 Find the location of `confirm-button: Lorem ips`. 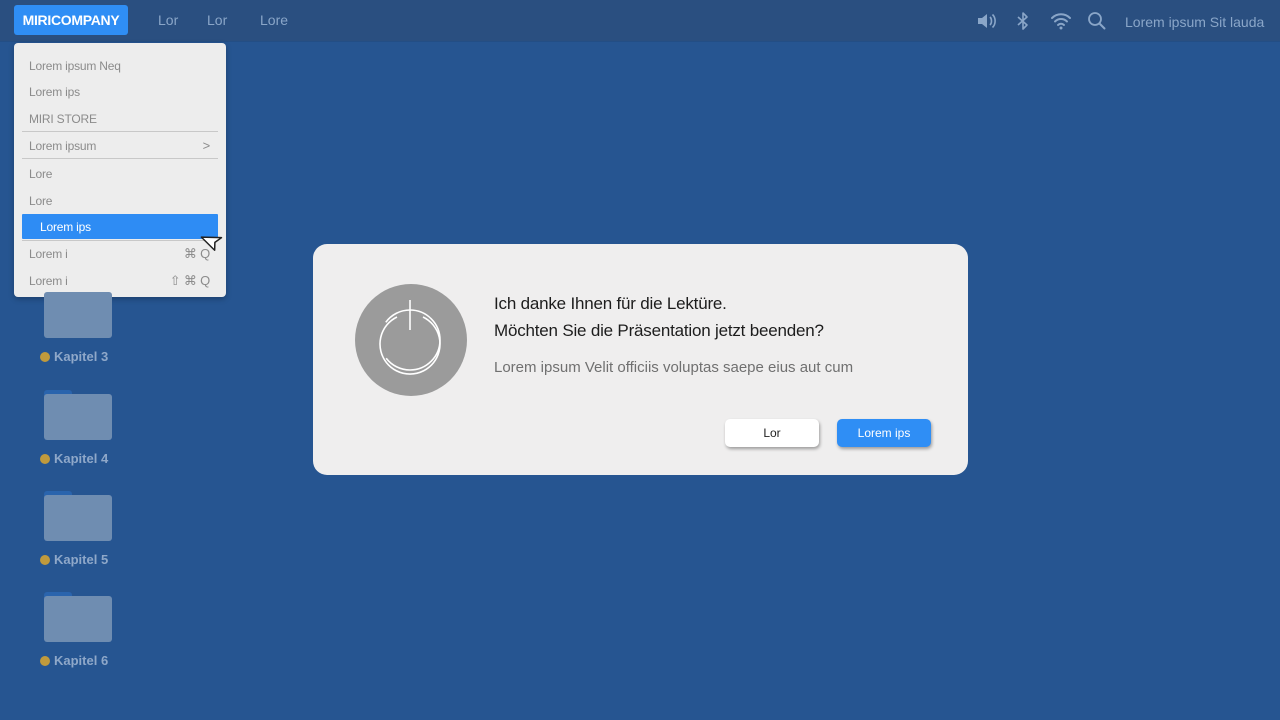

confirm-button: Lorem ips is located at coordinates (884, 433).